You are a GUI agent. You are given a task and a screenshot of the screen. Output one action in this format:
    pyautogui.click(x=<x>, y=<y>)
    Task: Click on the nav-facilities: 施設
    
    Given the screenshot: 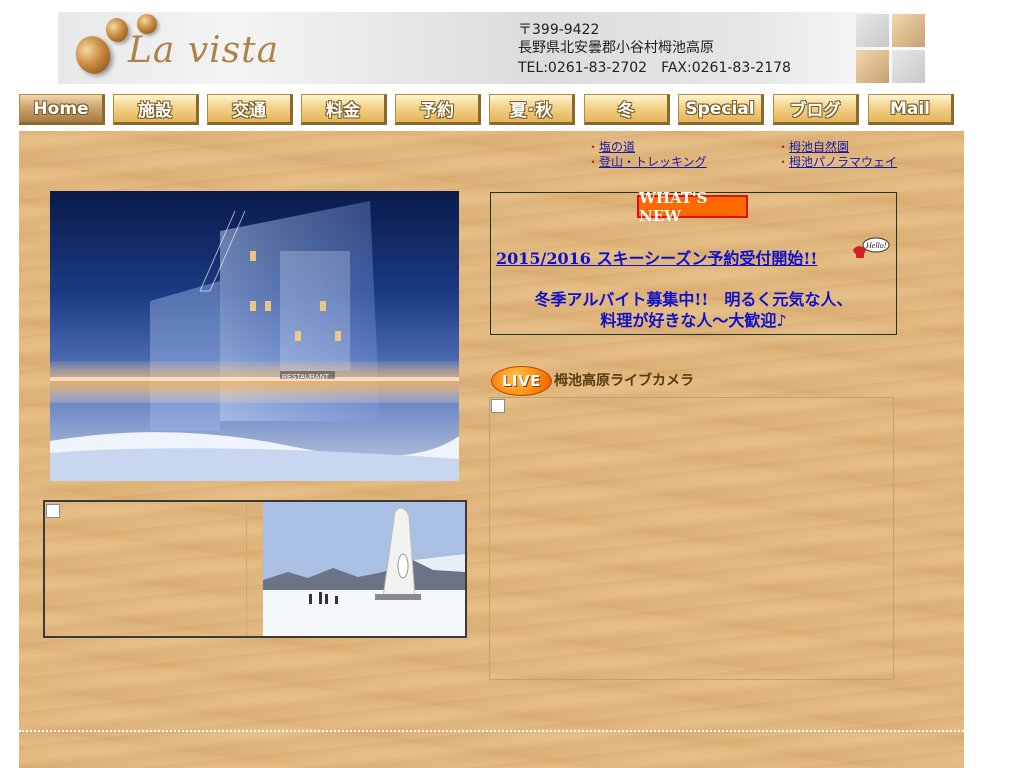 What is the action you would take?
    pyautogui.click(x=156, y=109)
    